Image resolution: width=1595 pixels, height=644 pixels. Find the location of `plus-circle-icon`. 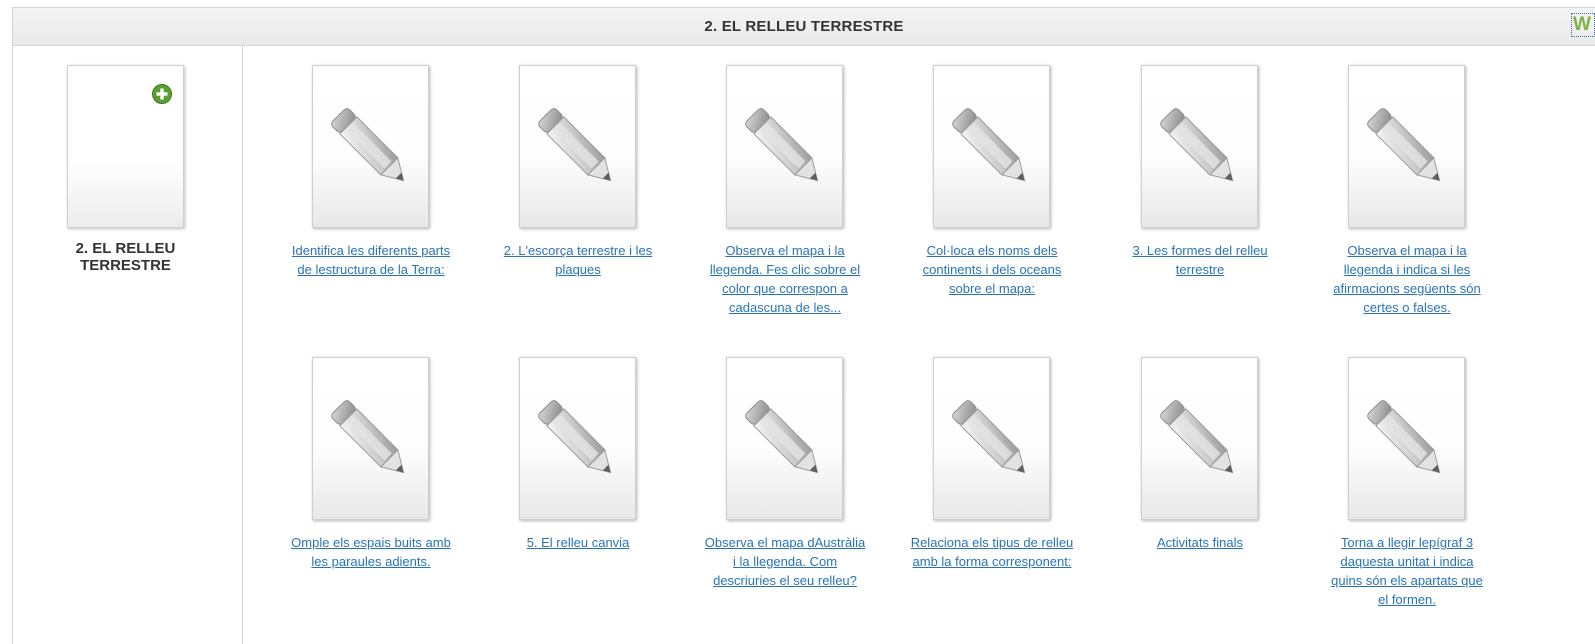

plus-circle-icon is located at coordinates (162, 94).